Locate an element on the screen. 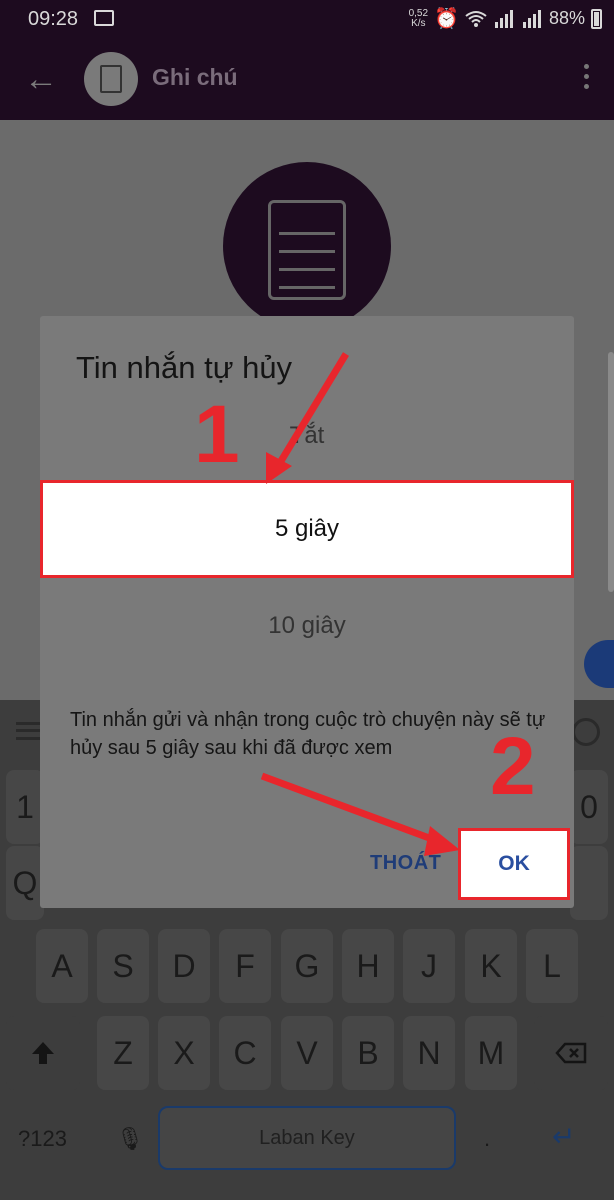 This screenshot has width=614, height=1200. key-g: G is located at coordinates (307, 966).